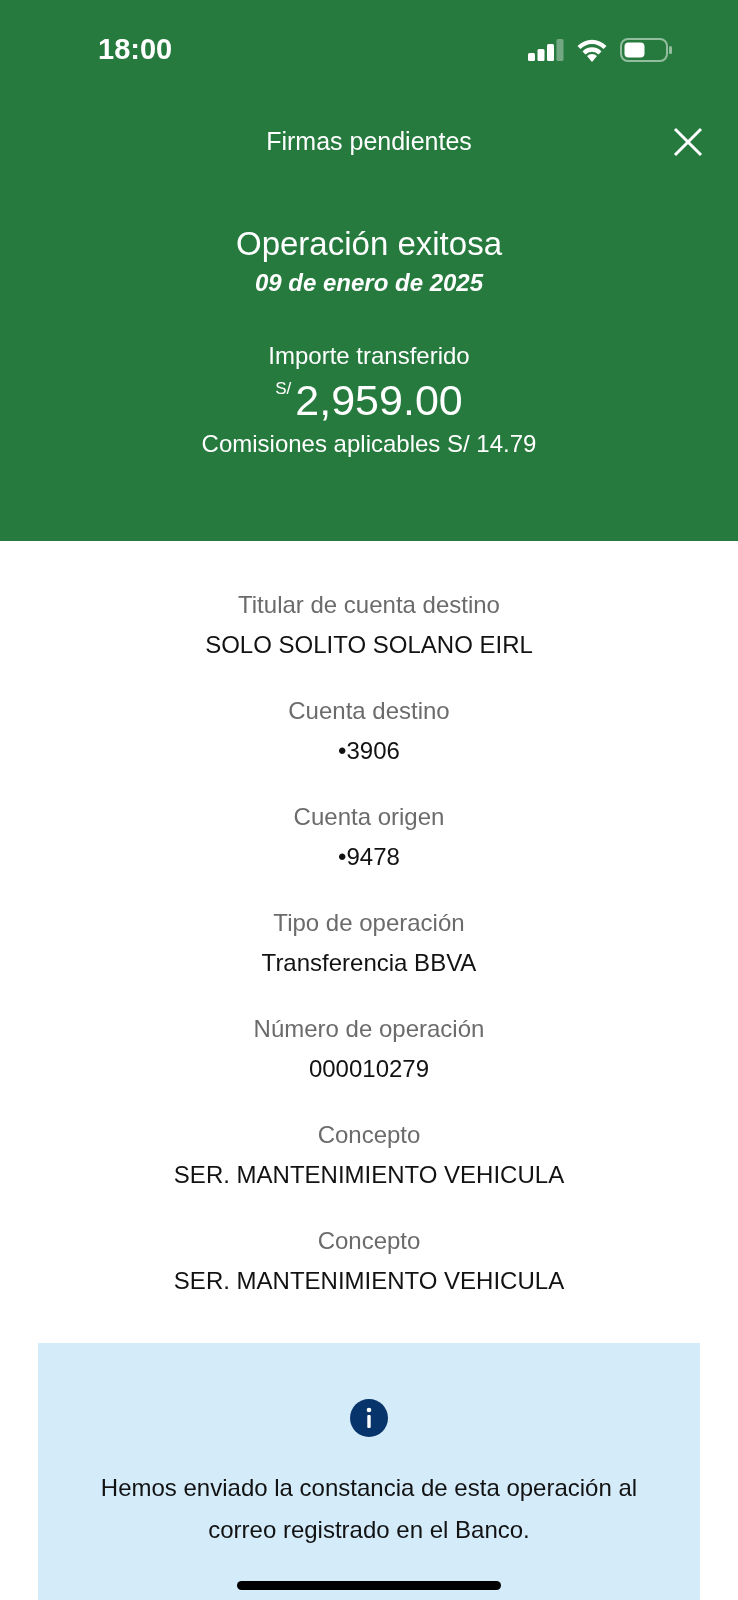  Describe the element at coordinates (369, 605) in the screenshot. I see `detail-label: Titular de cuenta destino` at that location.